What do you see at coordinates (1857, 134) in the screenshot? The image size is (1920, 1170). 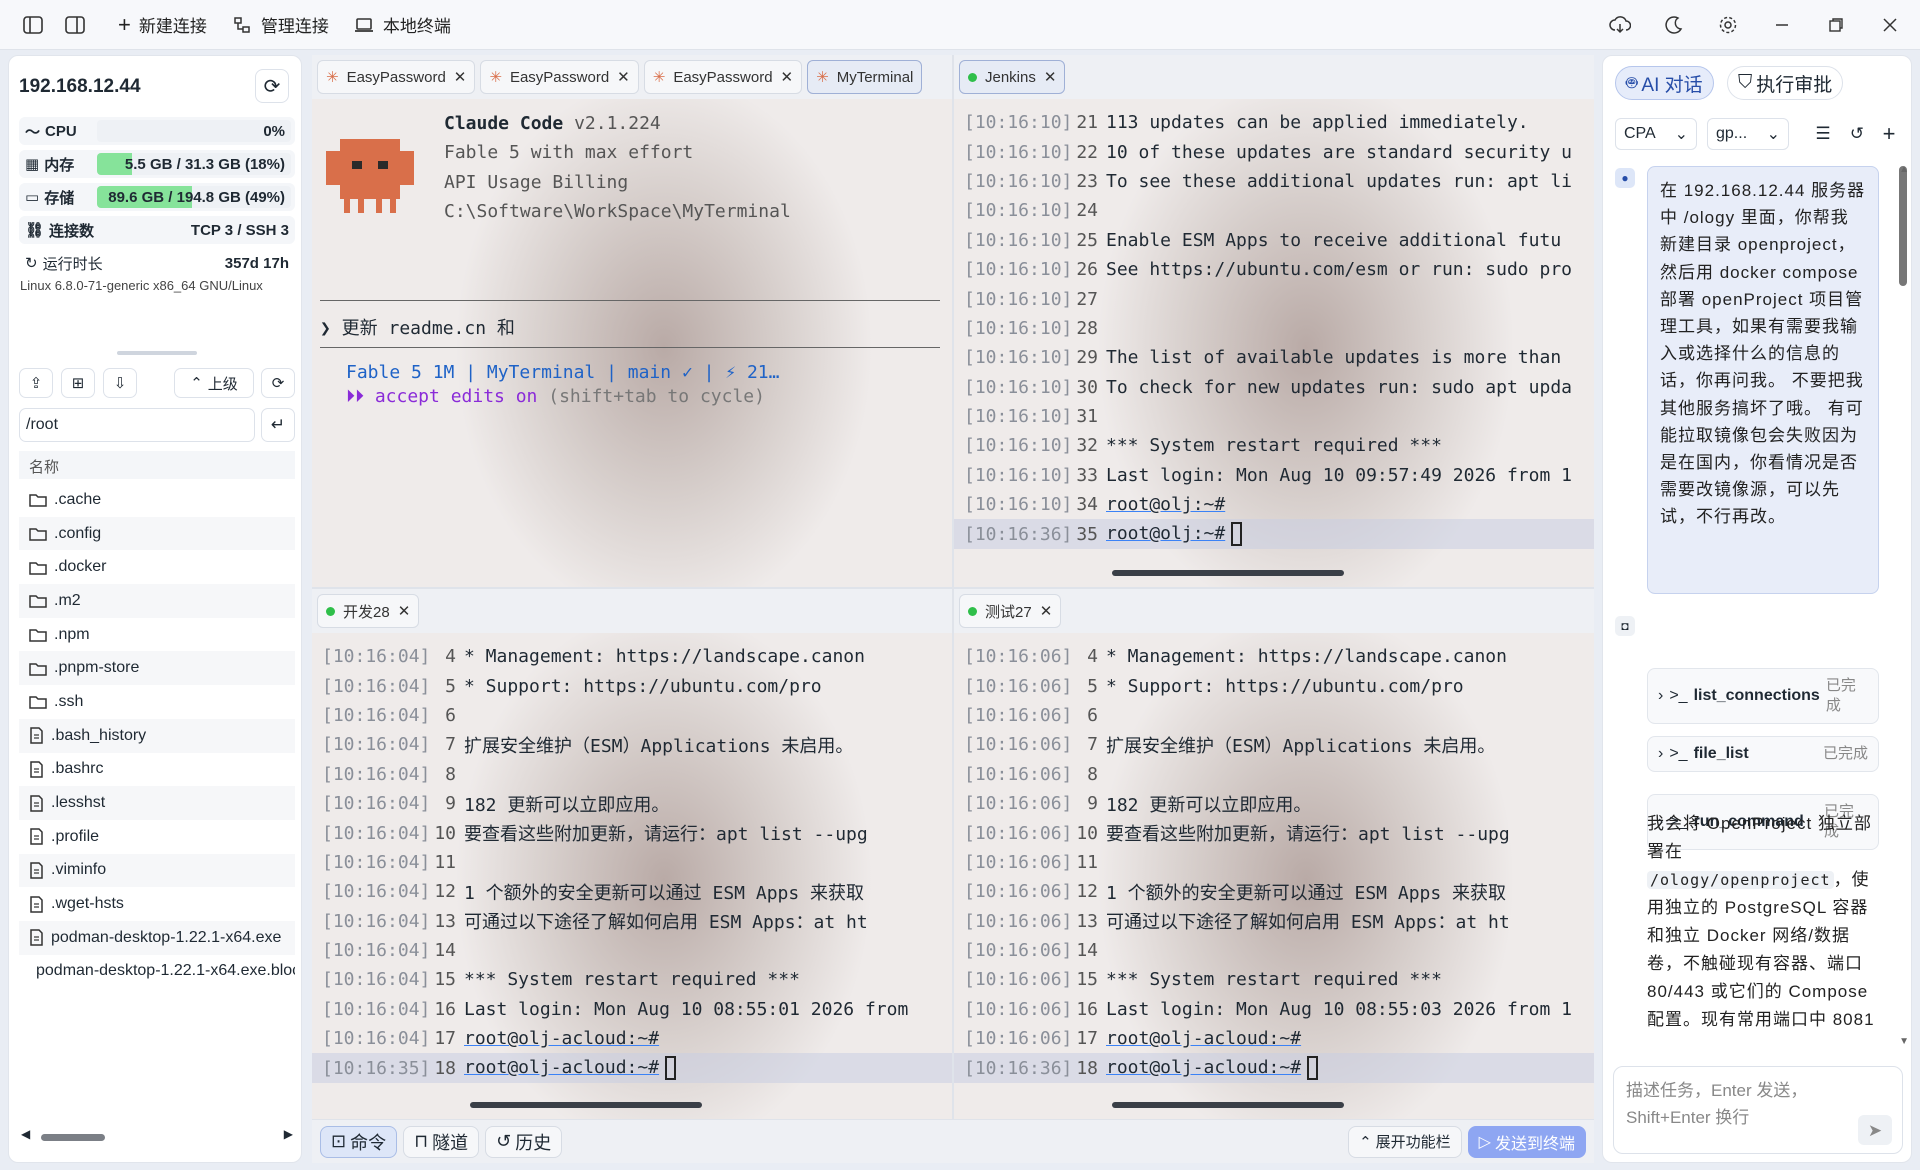 I see `history-button: ↺` at bounding box center [1857, 134].